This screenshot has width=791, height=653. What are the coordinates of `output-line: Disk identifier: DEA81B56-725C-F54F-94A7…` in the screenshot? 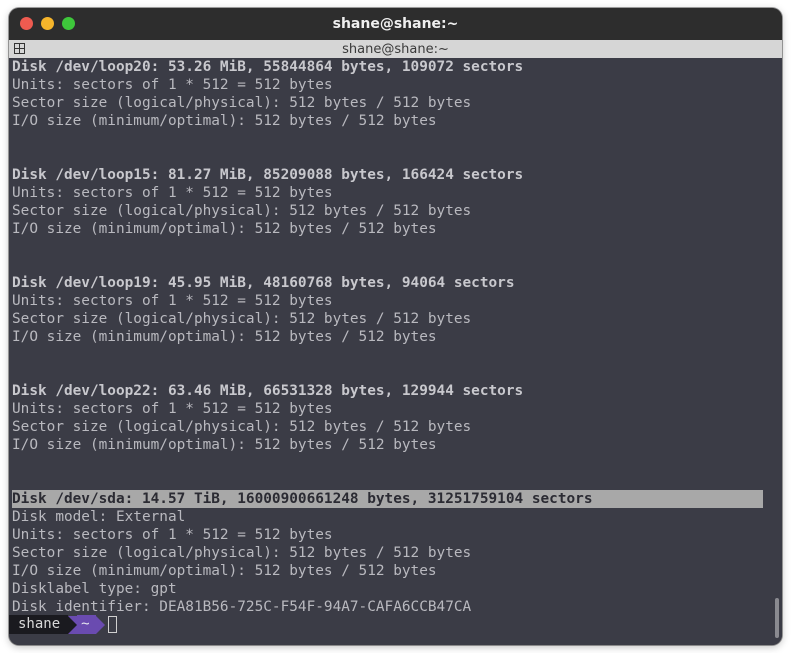 It's located at (242, 607).